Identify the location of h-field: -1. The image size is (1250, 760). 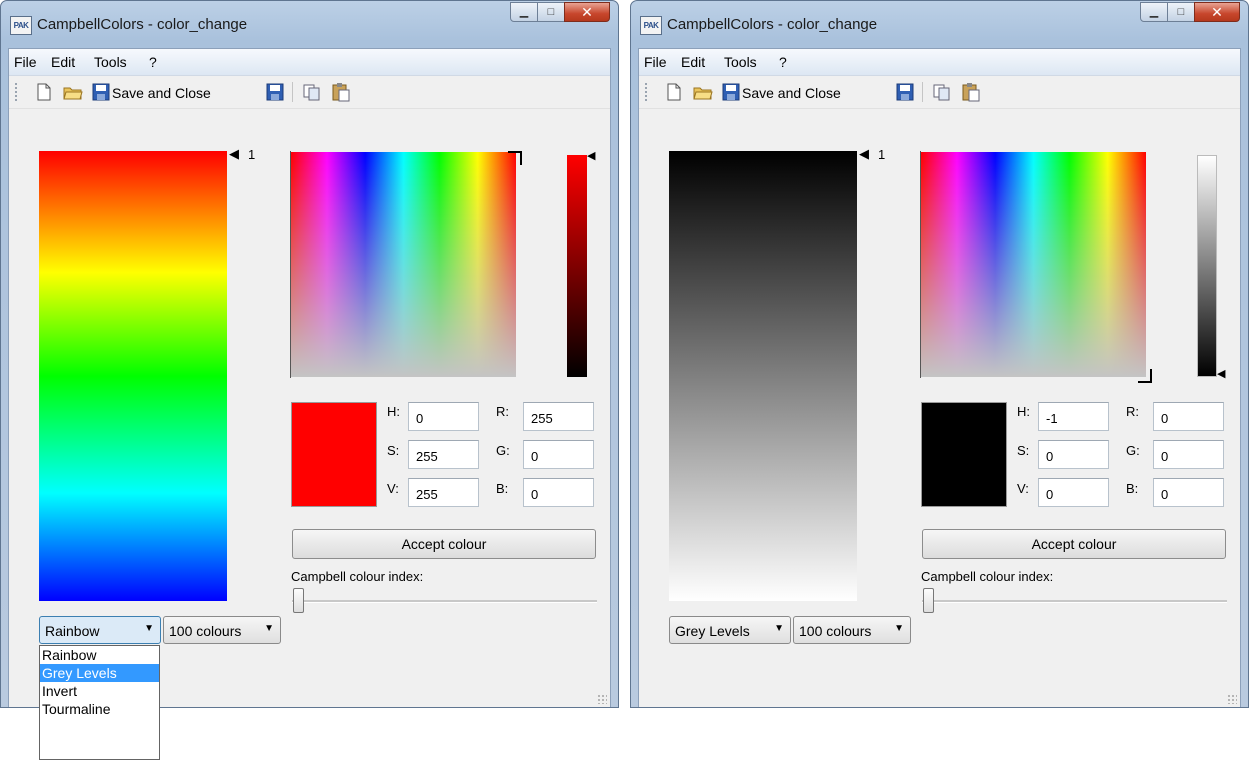
(1073, 416).